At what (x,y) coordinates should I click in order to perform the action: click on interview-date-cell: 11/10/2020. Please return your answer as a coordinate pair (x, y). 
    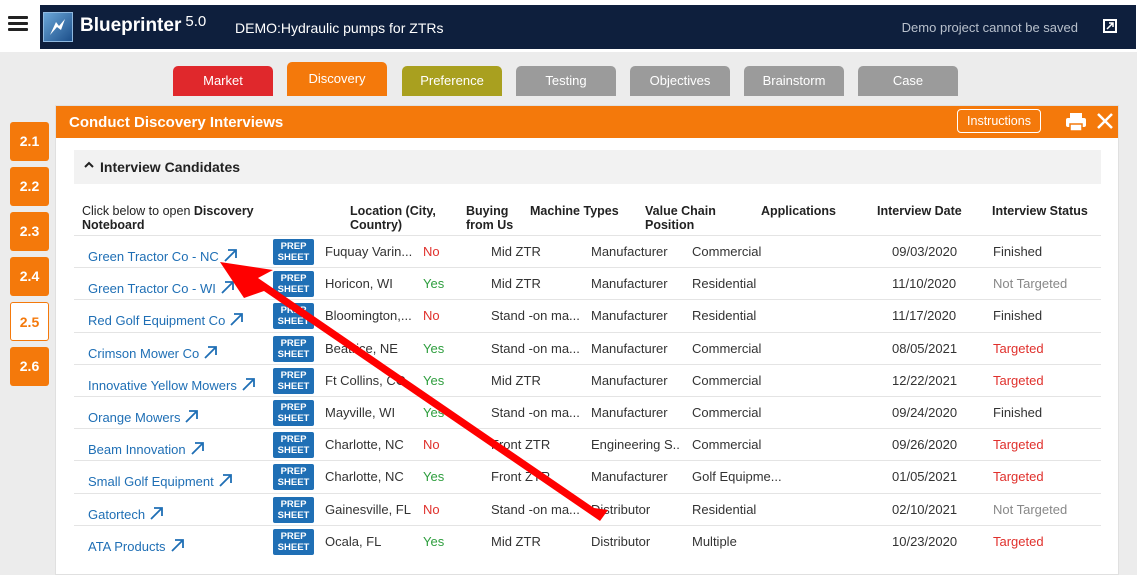
    Looking at the image, I should click on (924, 284).